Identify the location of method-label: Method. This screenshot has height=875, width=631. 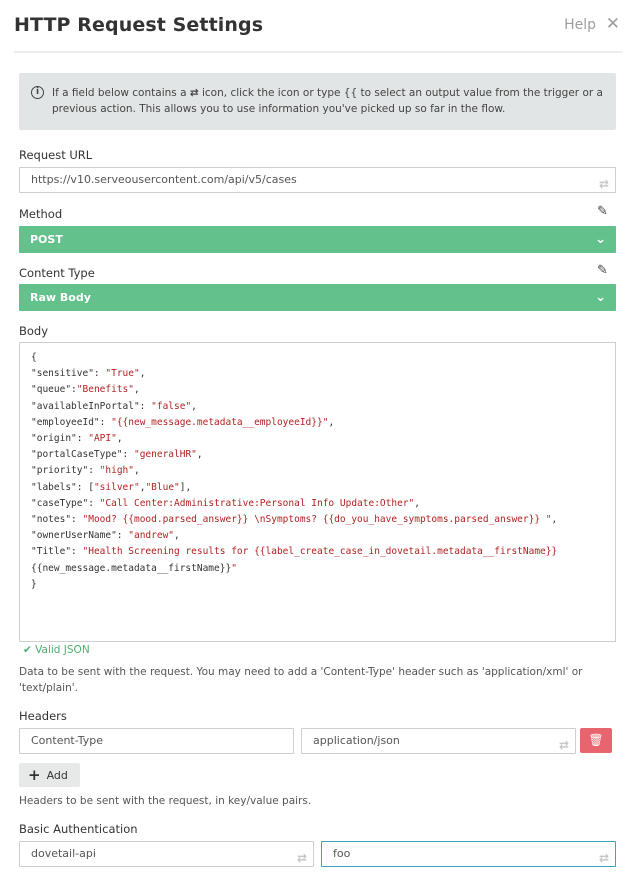
(41, 214).